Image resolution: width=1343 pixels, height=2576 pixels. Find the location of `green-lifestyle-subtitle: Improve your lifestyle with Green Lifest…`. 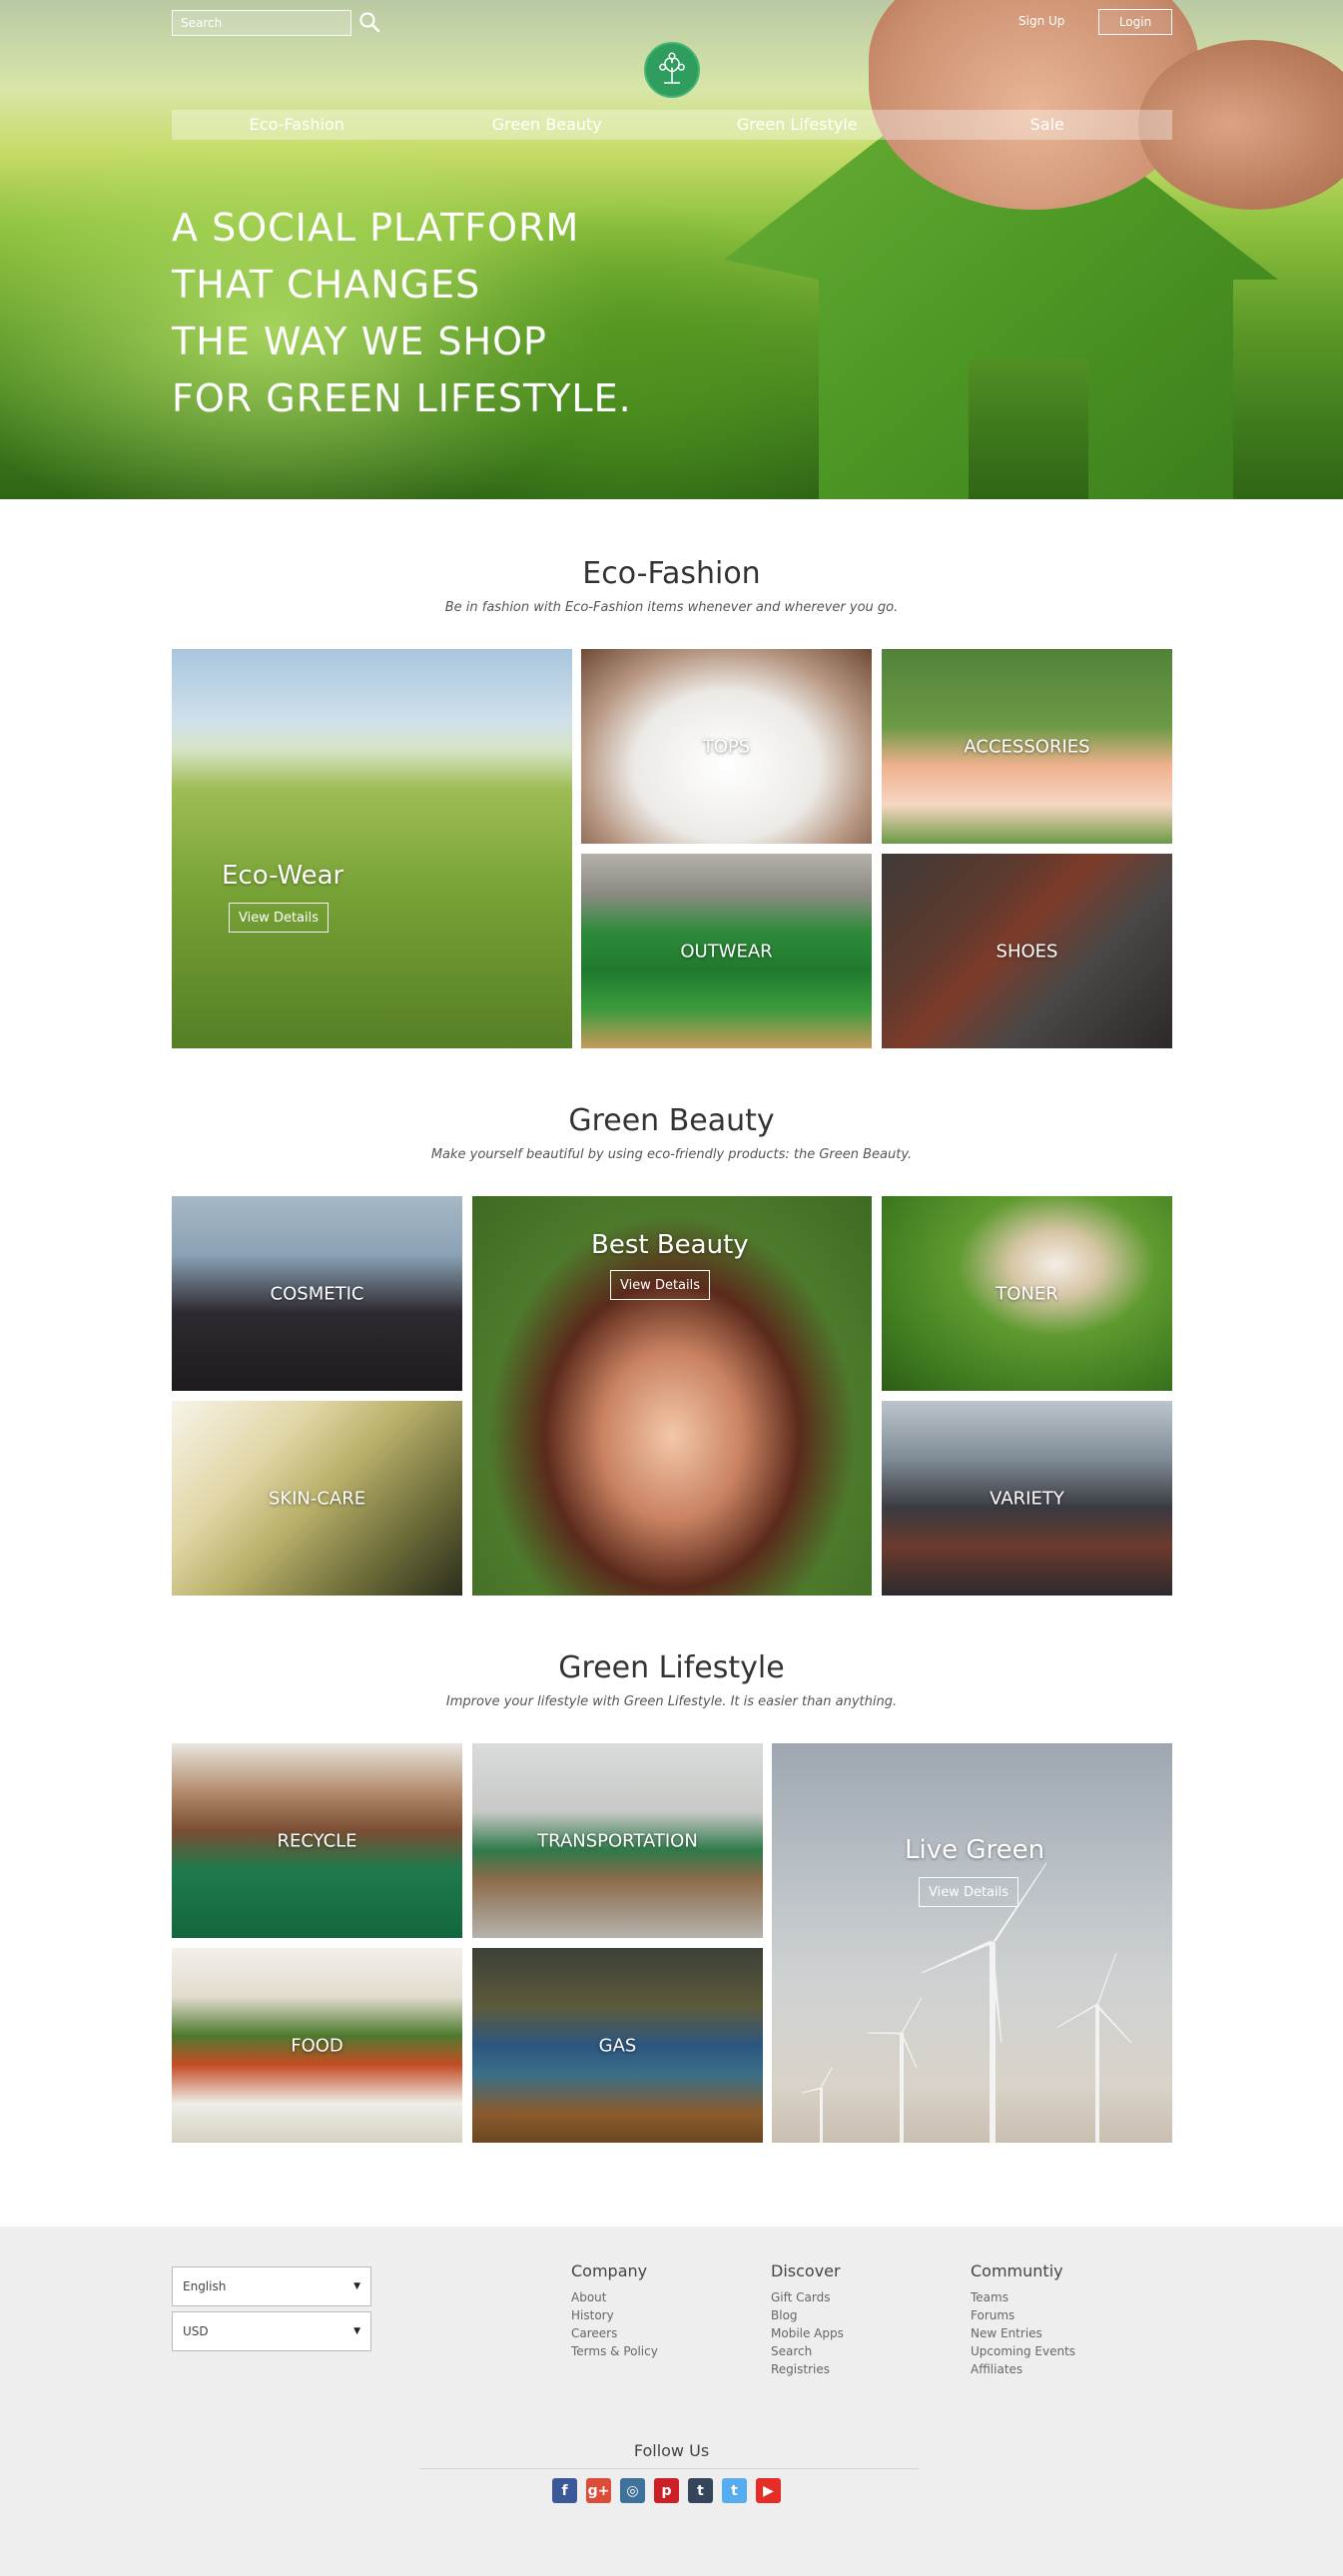

green-lifestyle-subtitle: Improve your lifestyle with Green Lifest… is located at coordinates (671, 1702).